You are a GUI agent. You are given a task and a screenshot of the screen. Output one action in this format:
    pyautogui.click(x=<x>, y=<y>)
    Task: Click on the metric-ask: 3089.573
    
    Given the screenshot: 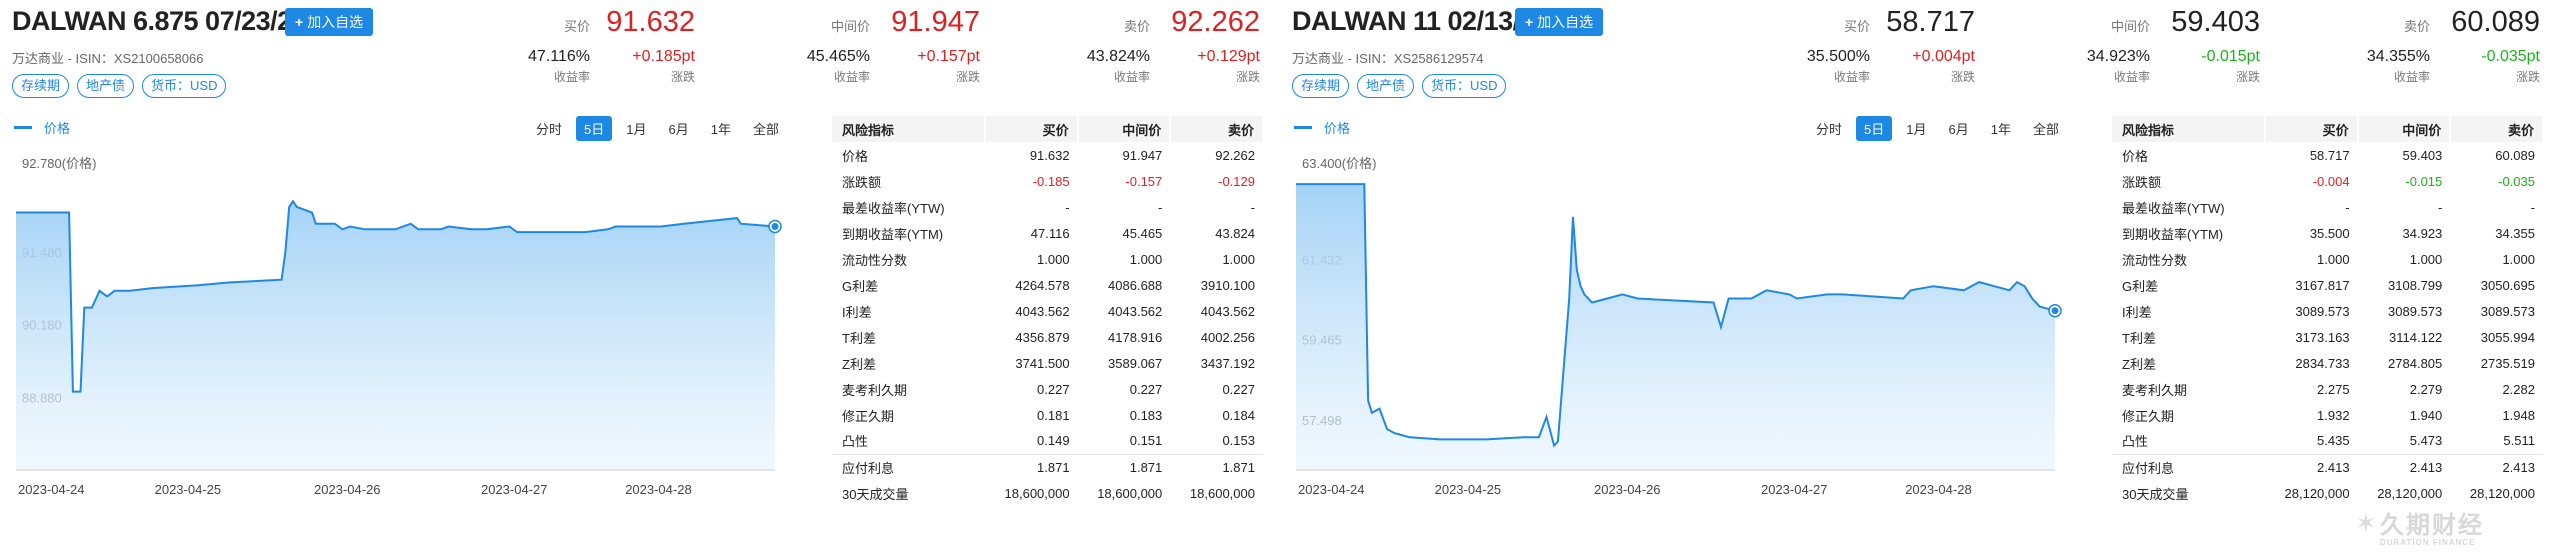 What is the action you would take?
    pyautogui.click(x=2507, y=311)
    